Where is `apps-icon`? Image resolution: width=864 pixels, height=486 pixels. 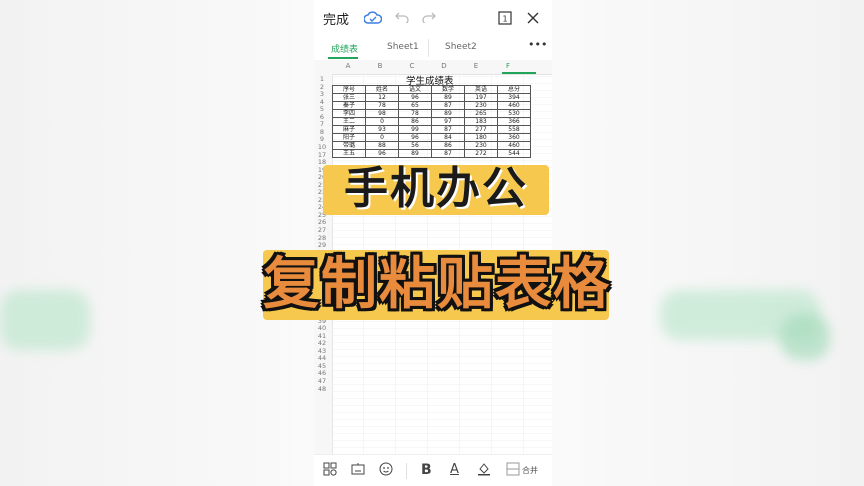 apps-icon is located at coordinates (330, 470).